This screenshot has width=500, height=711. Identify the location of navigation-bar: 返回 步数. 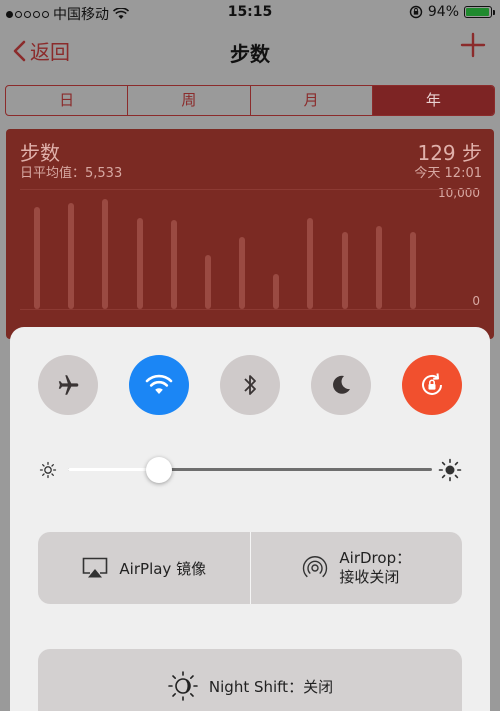
(250, 51).